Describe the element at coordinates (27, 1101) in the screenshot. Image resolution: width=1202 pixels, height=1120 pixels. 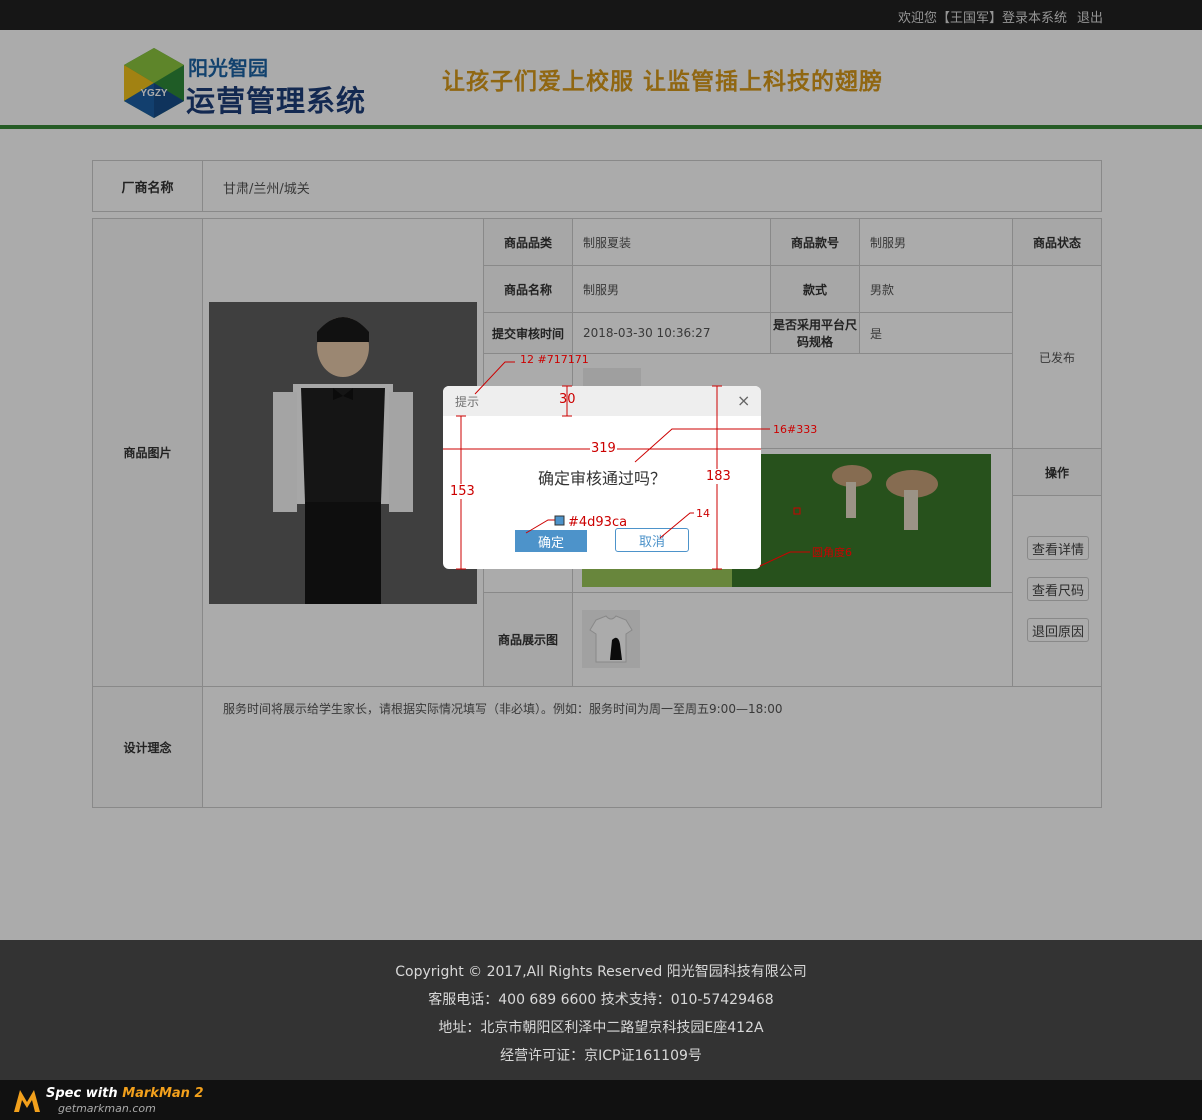
I see `markman-logo-icon` at that location.